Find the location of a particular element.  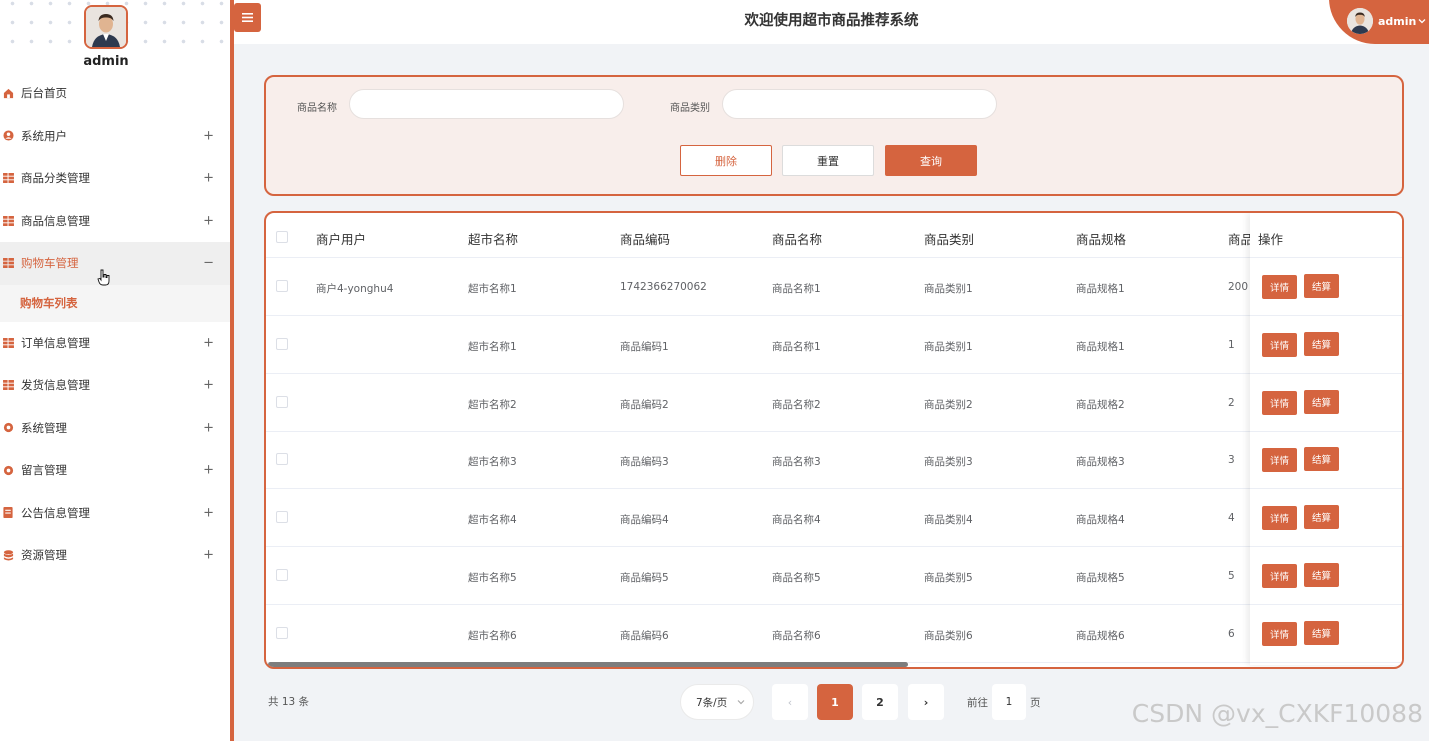

table-cell: 6 is located at coordinates (1231, 633).